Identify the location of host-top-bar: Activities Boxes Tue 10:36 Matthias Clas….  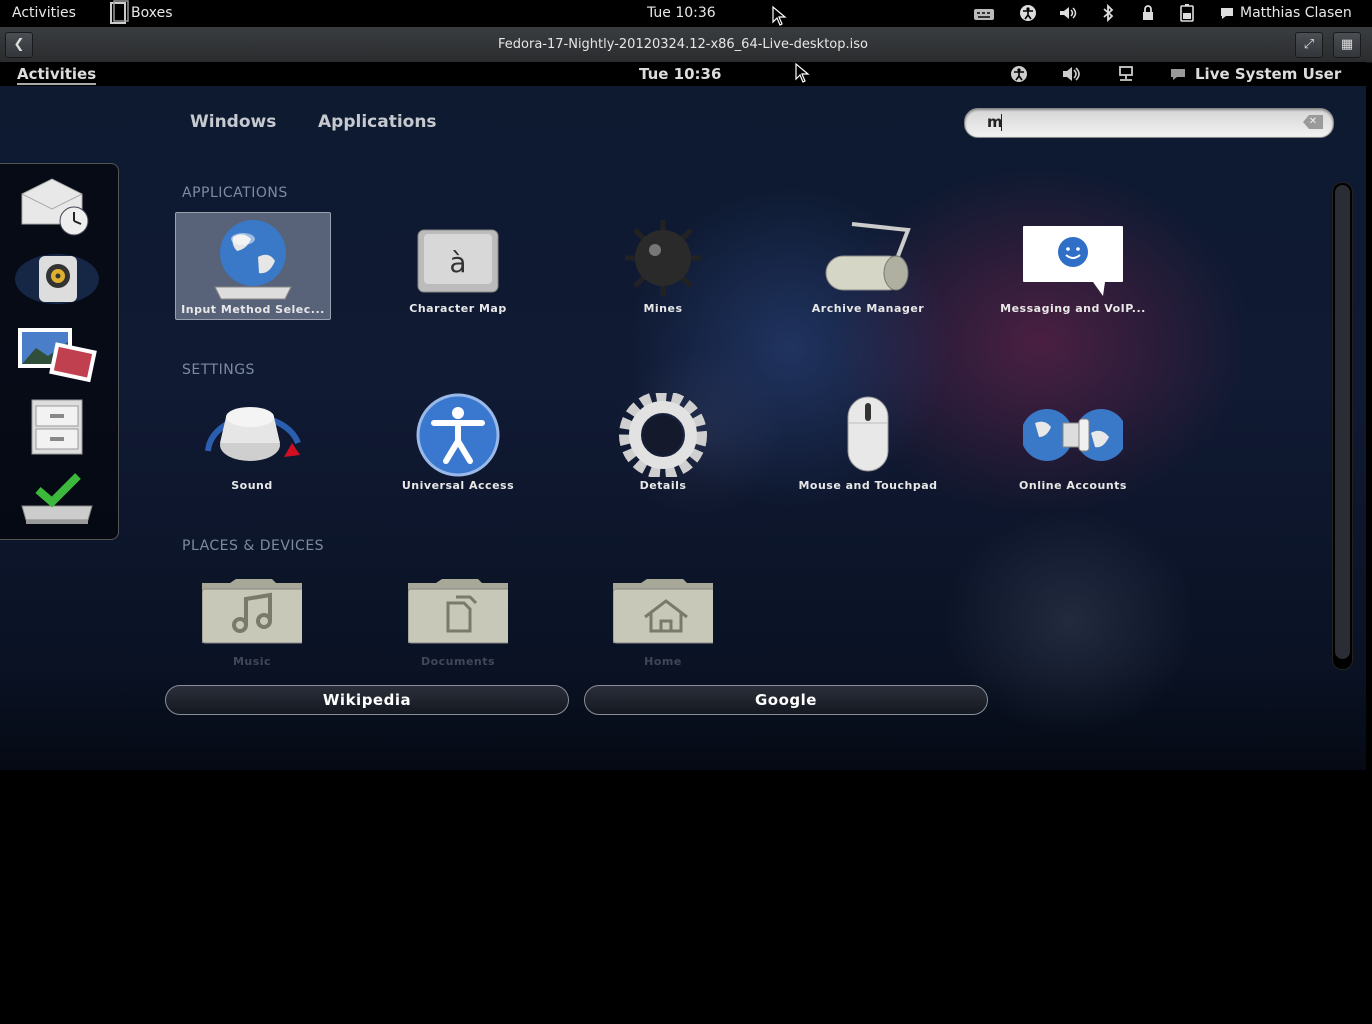
(686, 13).